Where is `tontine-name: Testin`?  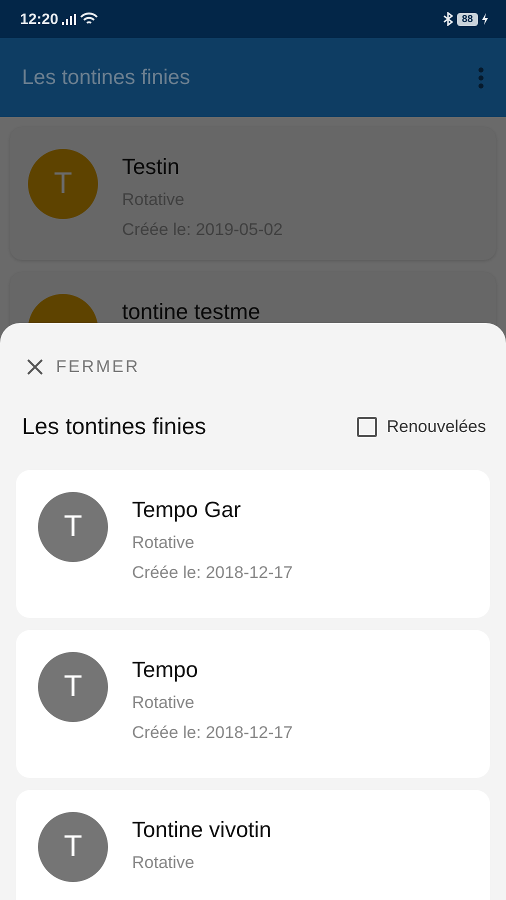 tontine-name: Testin is located at coordinates (151, 167).